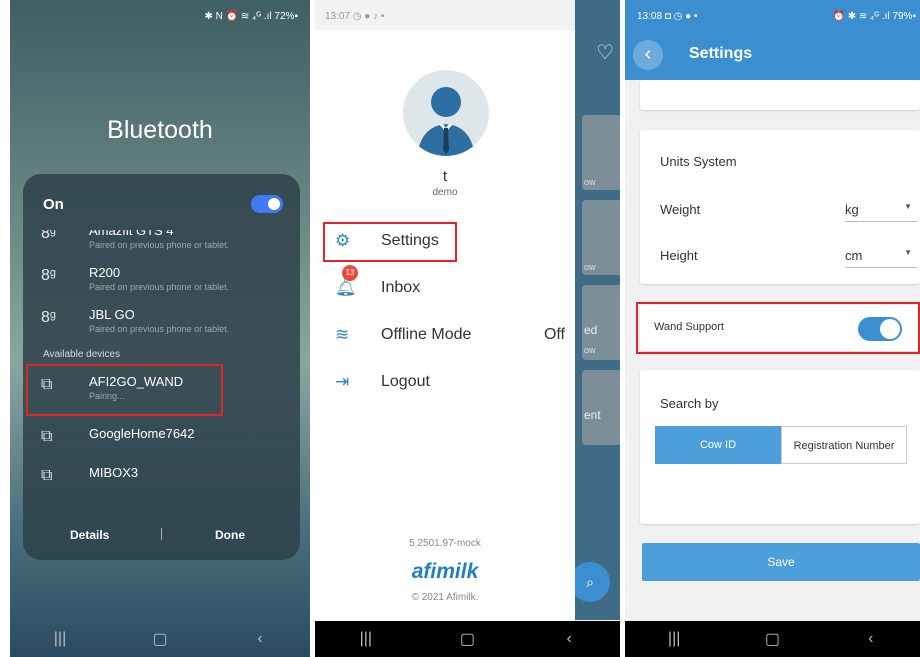 This screenshot has width=920, height=657. What do you see at coordinates (445, 176) in the screenshot?
I see `user-name: t` at bounding box center [445, 176].